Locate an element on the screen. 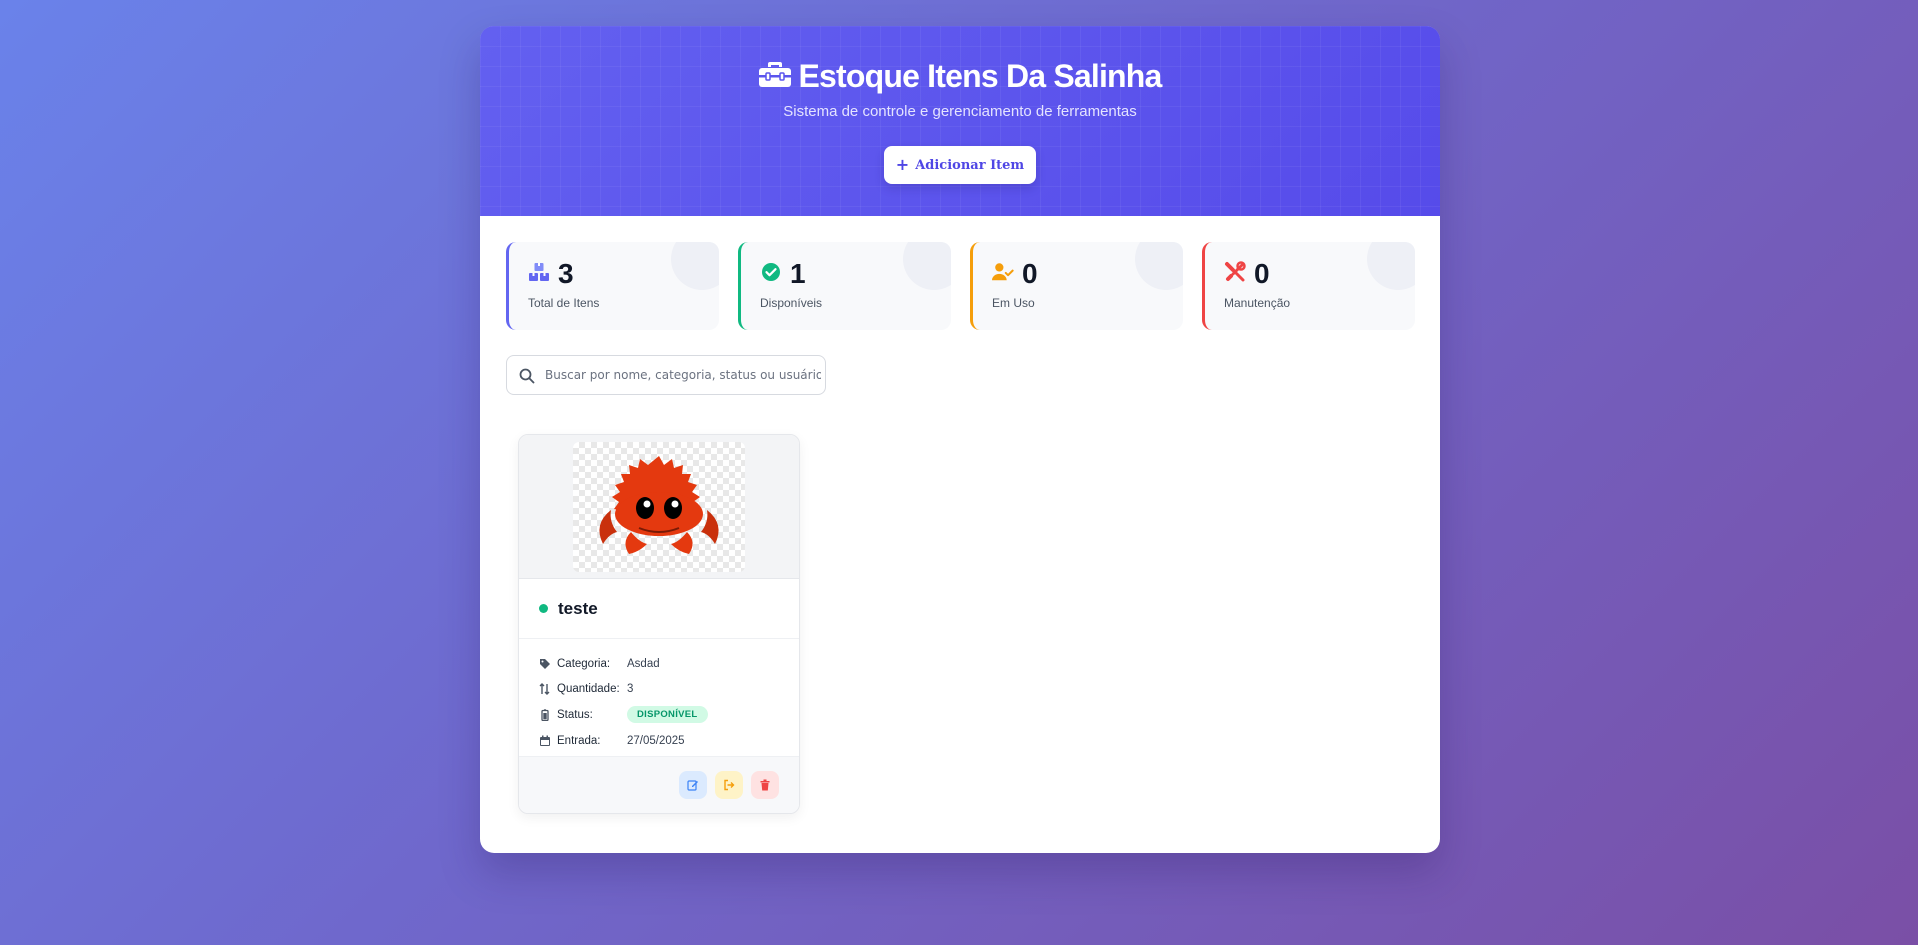 The height and width of the screenshot is (945, 1918). delete-button is located at coordinates (765, 785).